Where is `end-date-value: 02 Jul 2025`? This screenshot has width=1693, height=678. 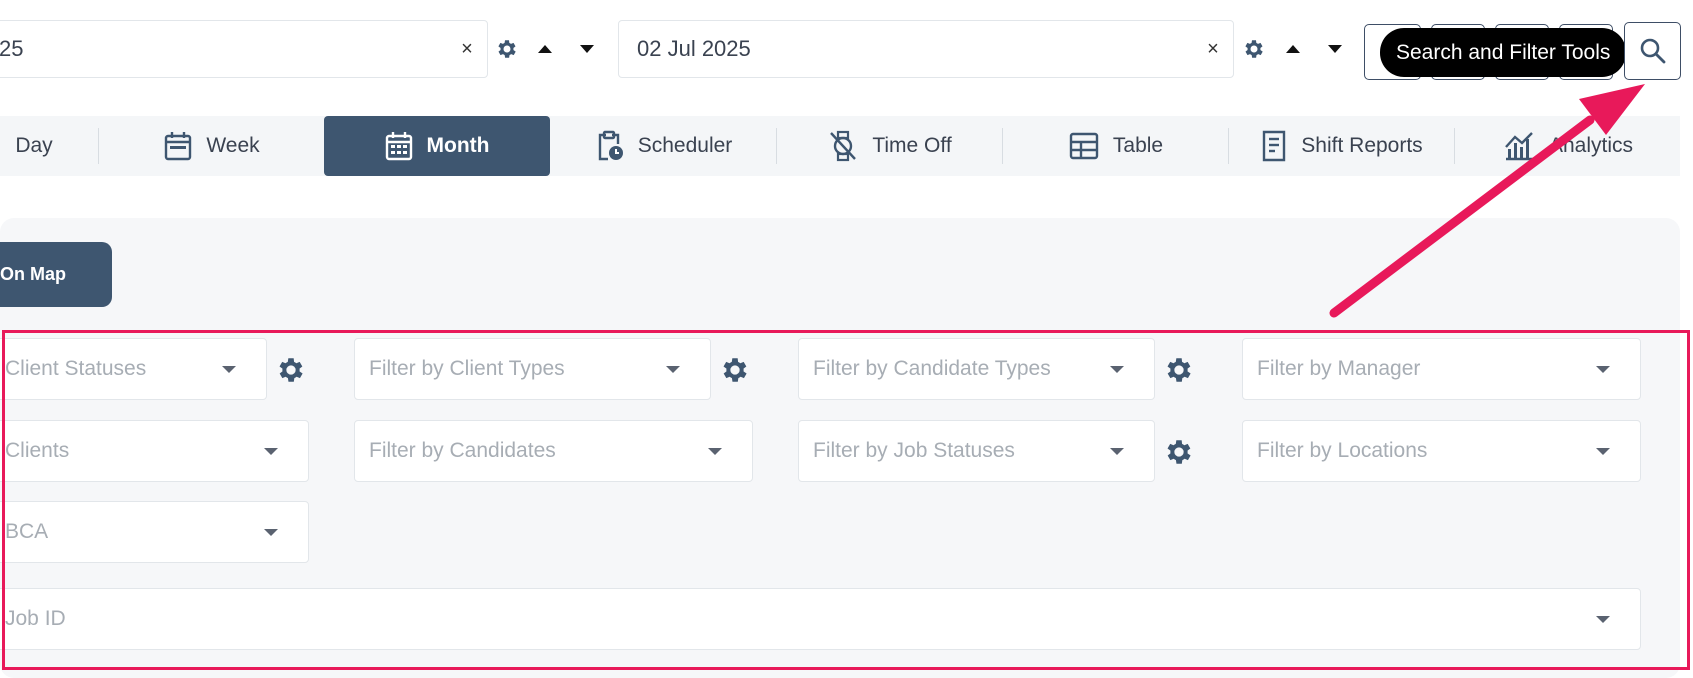
end-date-value: 02 Jul 2025 is located at coordinates (694, 48).